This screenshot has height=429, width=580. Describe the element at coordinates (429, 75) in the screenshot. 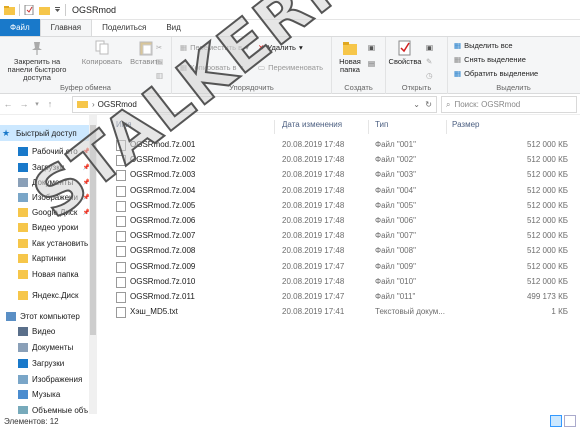

I see `history-button: ◷` at that location.